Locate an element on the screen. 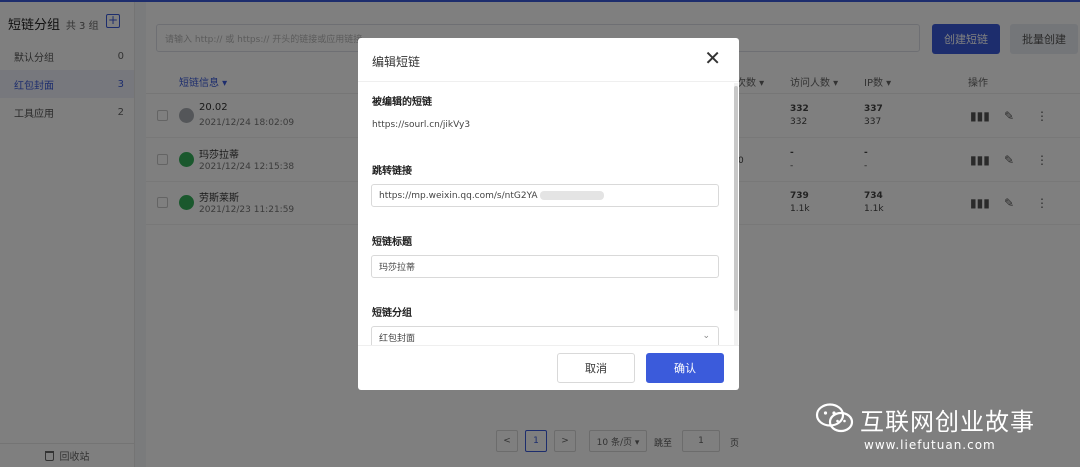 The width and height of the screenshot is (1080, 467). watermark-url: www.liefutuan.com is located at coordinates (930, 445).